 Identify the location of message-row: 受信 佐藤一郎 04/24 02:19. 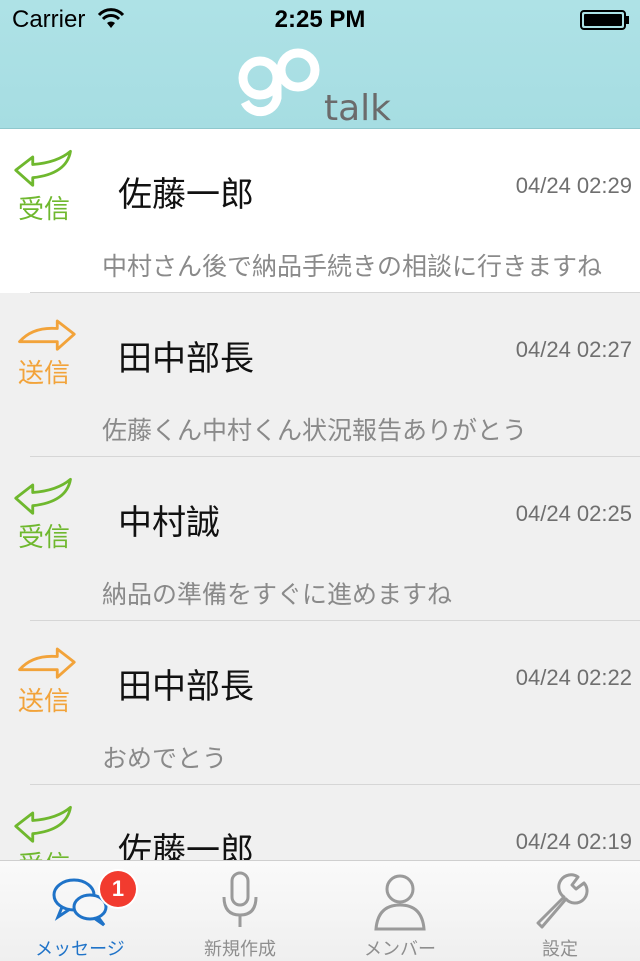
(320, 822).